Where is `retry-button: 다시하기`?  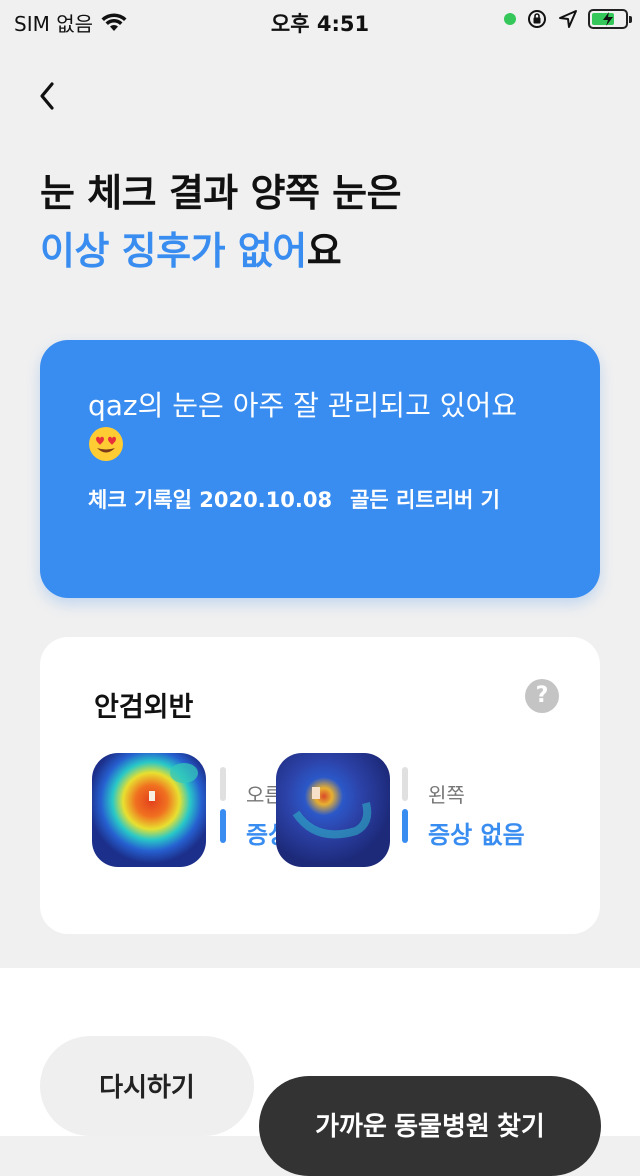 retry-button: 다시하기 is located at coordinates (147, 1086).